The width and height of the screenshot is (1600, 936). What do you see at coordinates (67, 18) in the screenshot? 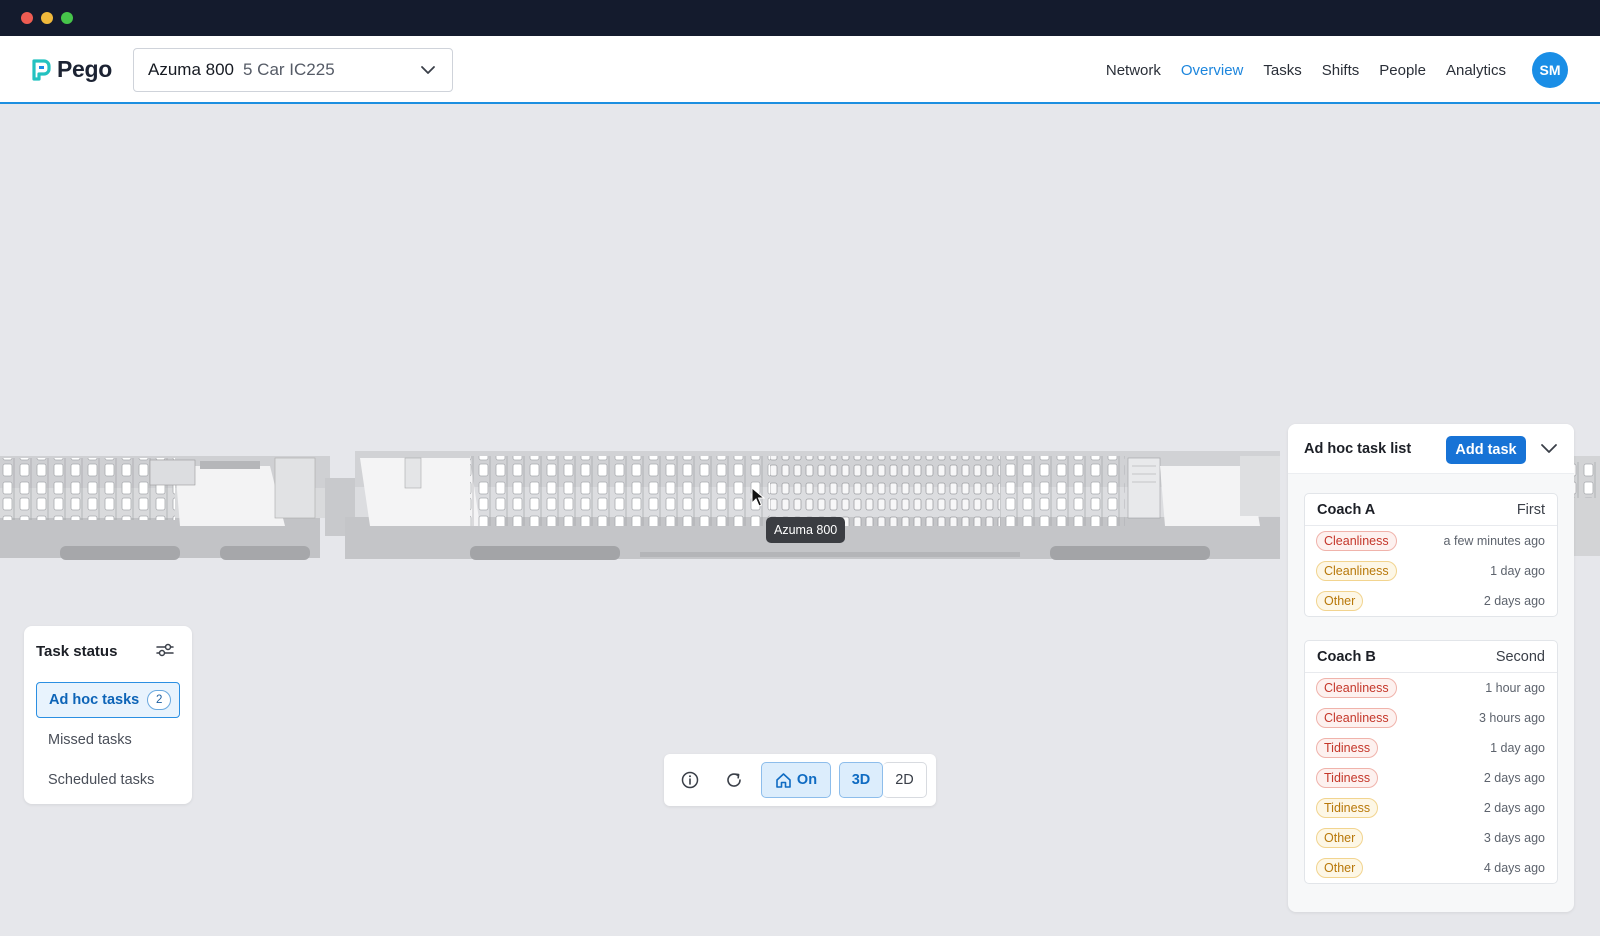
I see `maximize-window-button` at bounding box center [67, 18].